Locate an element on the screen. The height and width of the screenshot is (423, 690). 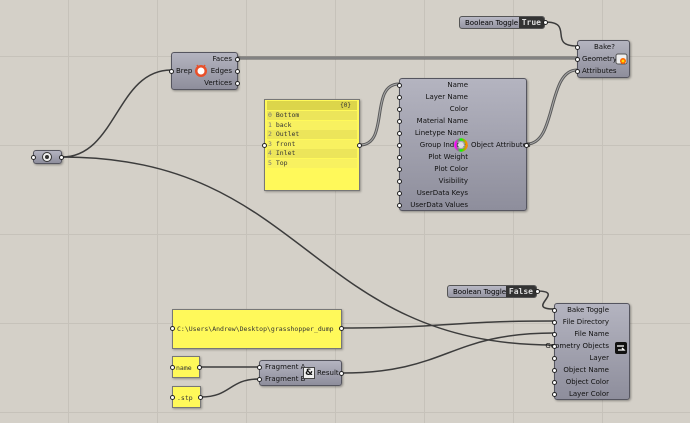
toggle-label: Boolean Toggle is located at coordinates (492, 23).